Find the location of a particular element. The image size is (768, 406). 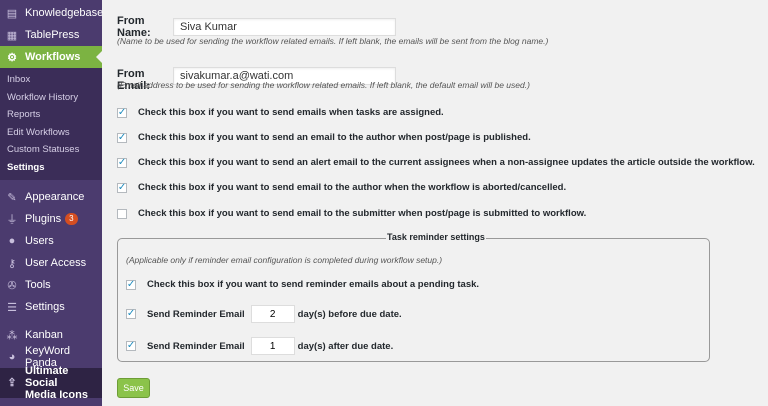

save-button: Save is located at coordinates (133, 388).